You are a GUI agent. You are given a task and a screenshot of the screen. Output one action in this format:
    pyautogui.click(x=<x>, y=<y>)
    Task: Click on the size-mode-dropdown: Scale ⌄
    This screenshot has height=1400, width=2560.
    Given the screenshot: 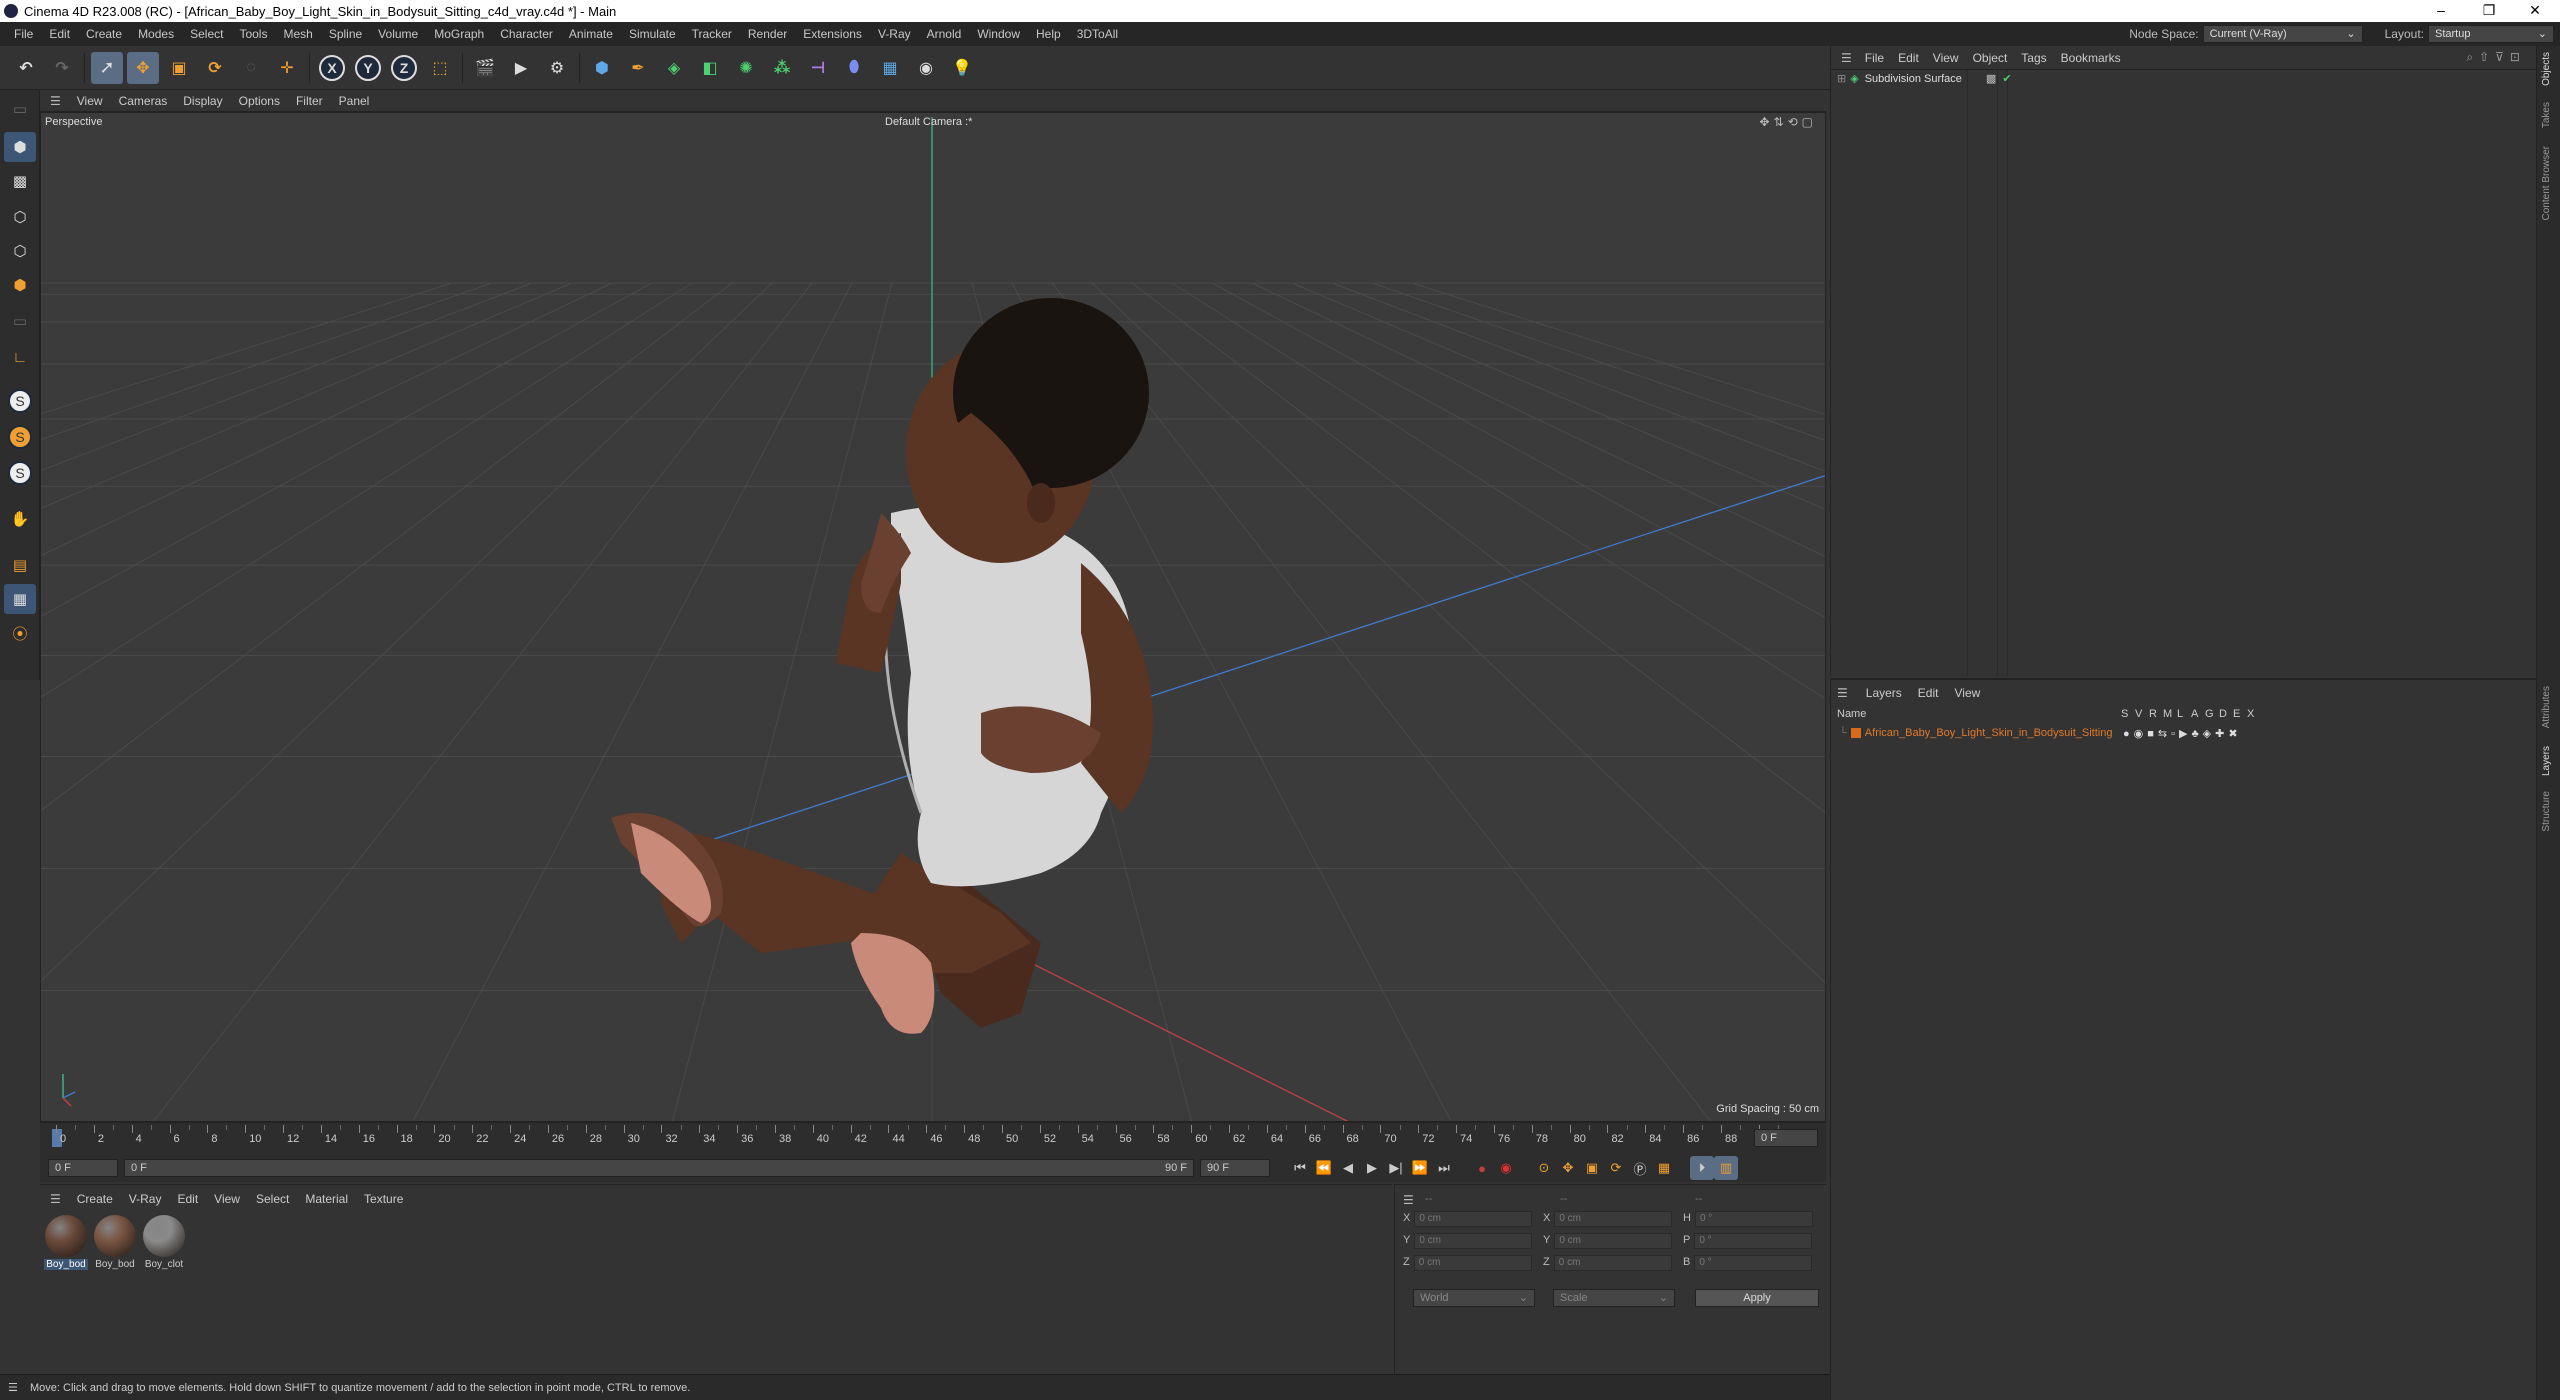 What is the action you would take?
    pyautogui.click(x=1614, y=1298)
    